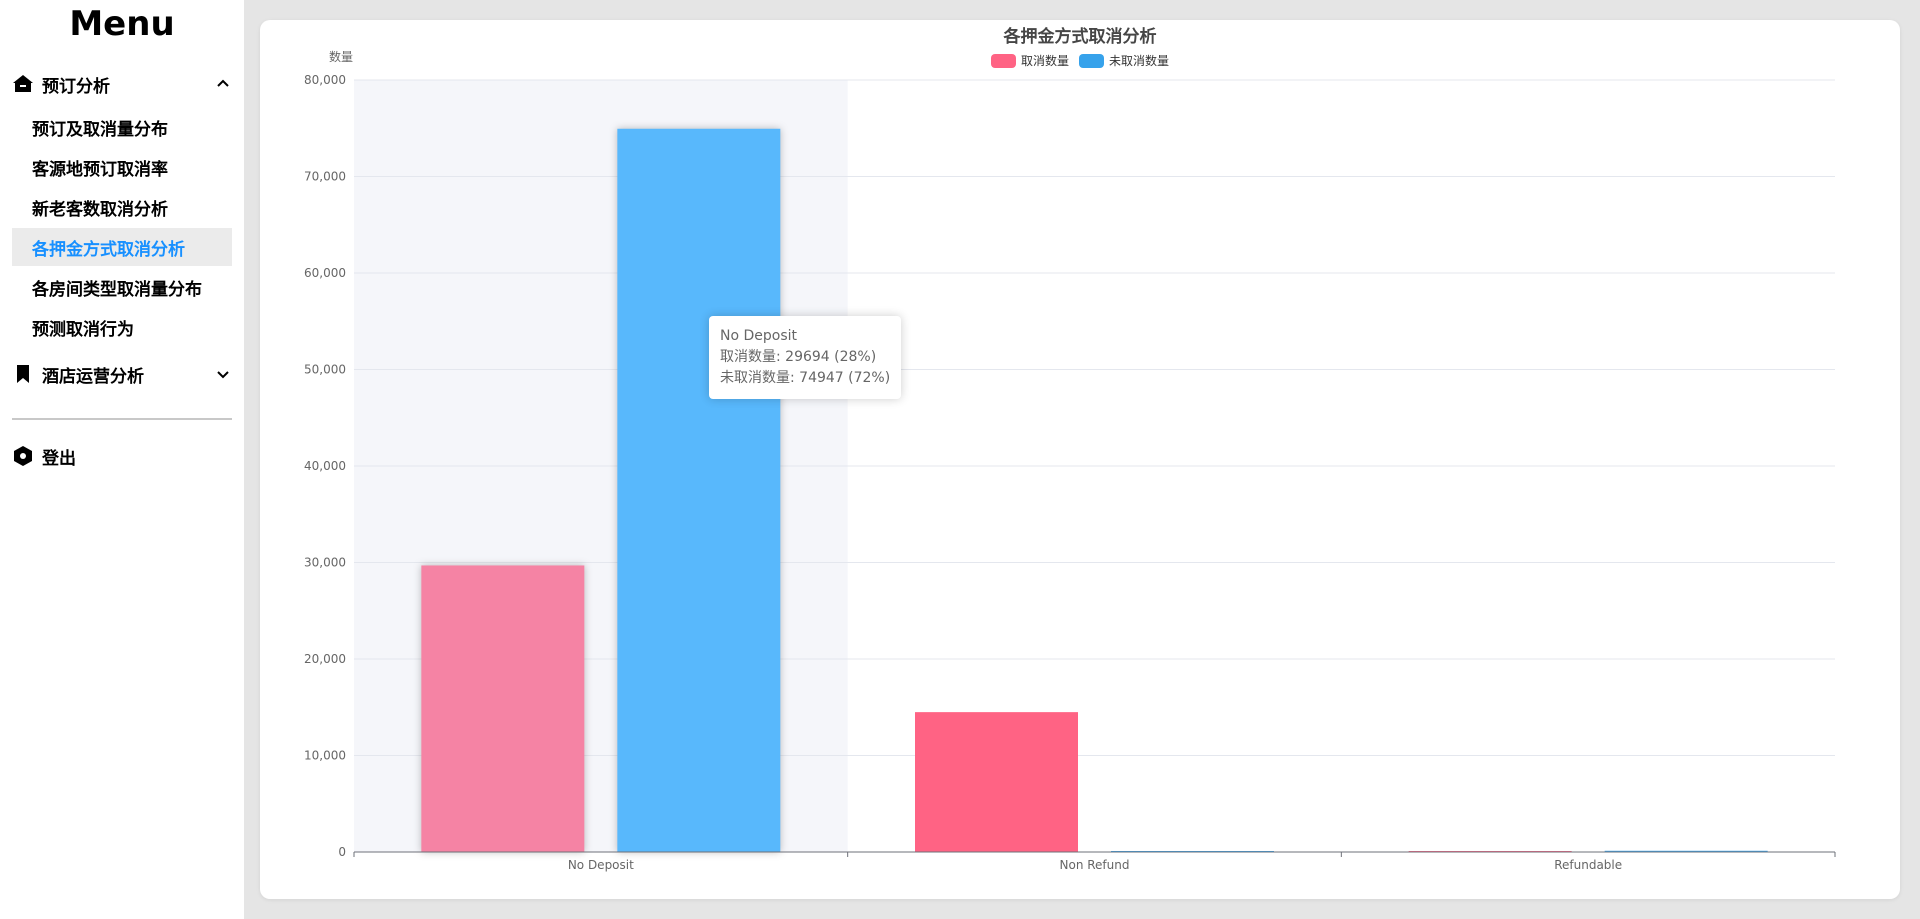  Describe the element at coordinates (805, 378) in the screenshot. I see `tooltip-line-not-cancel: 未取消数量: 74947 (72%)` at that location.